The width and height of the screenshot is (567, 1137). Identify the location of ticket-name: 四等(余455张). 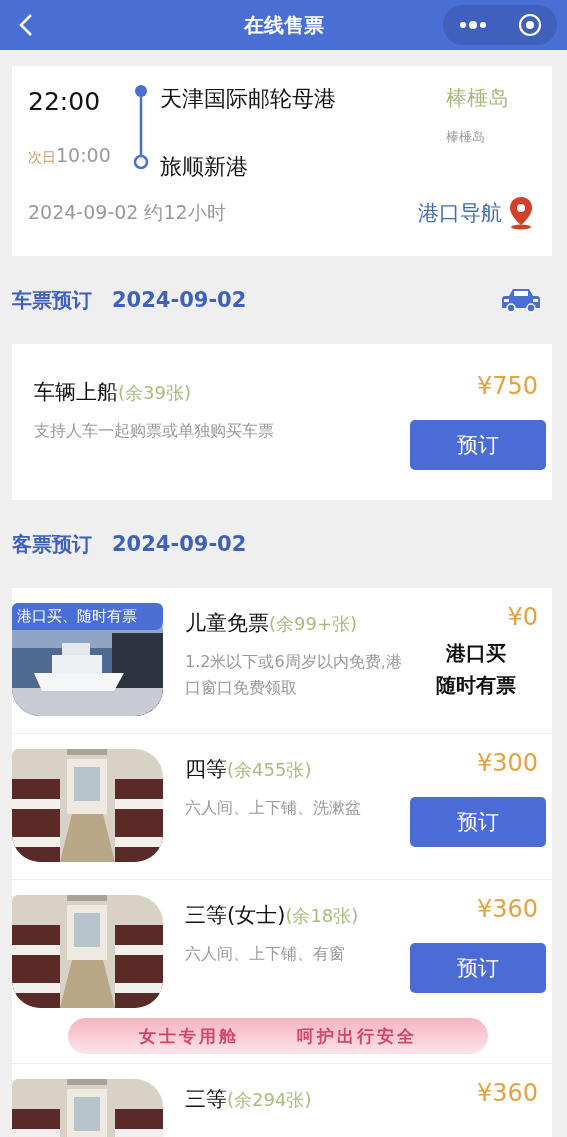
(249, 769).